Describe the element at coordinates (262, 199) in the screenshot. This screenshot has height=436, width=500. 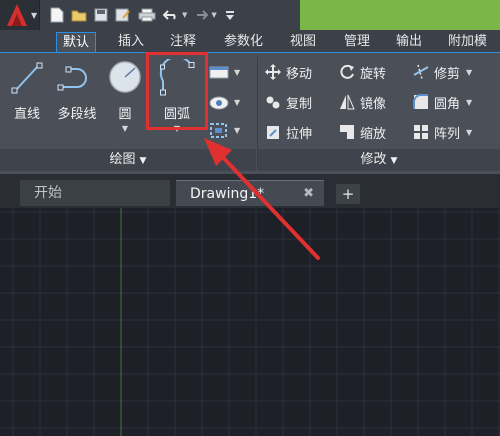
I see `annotation-arrow` at that location.